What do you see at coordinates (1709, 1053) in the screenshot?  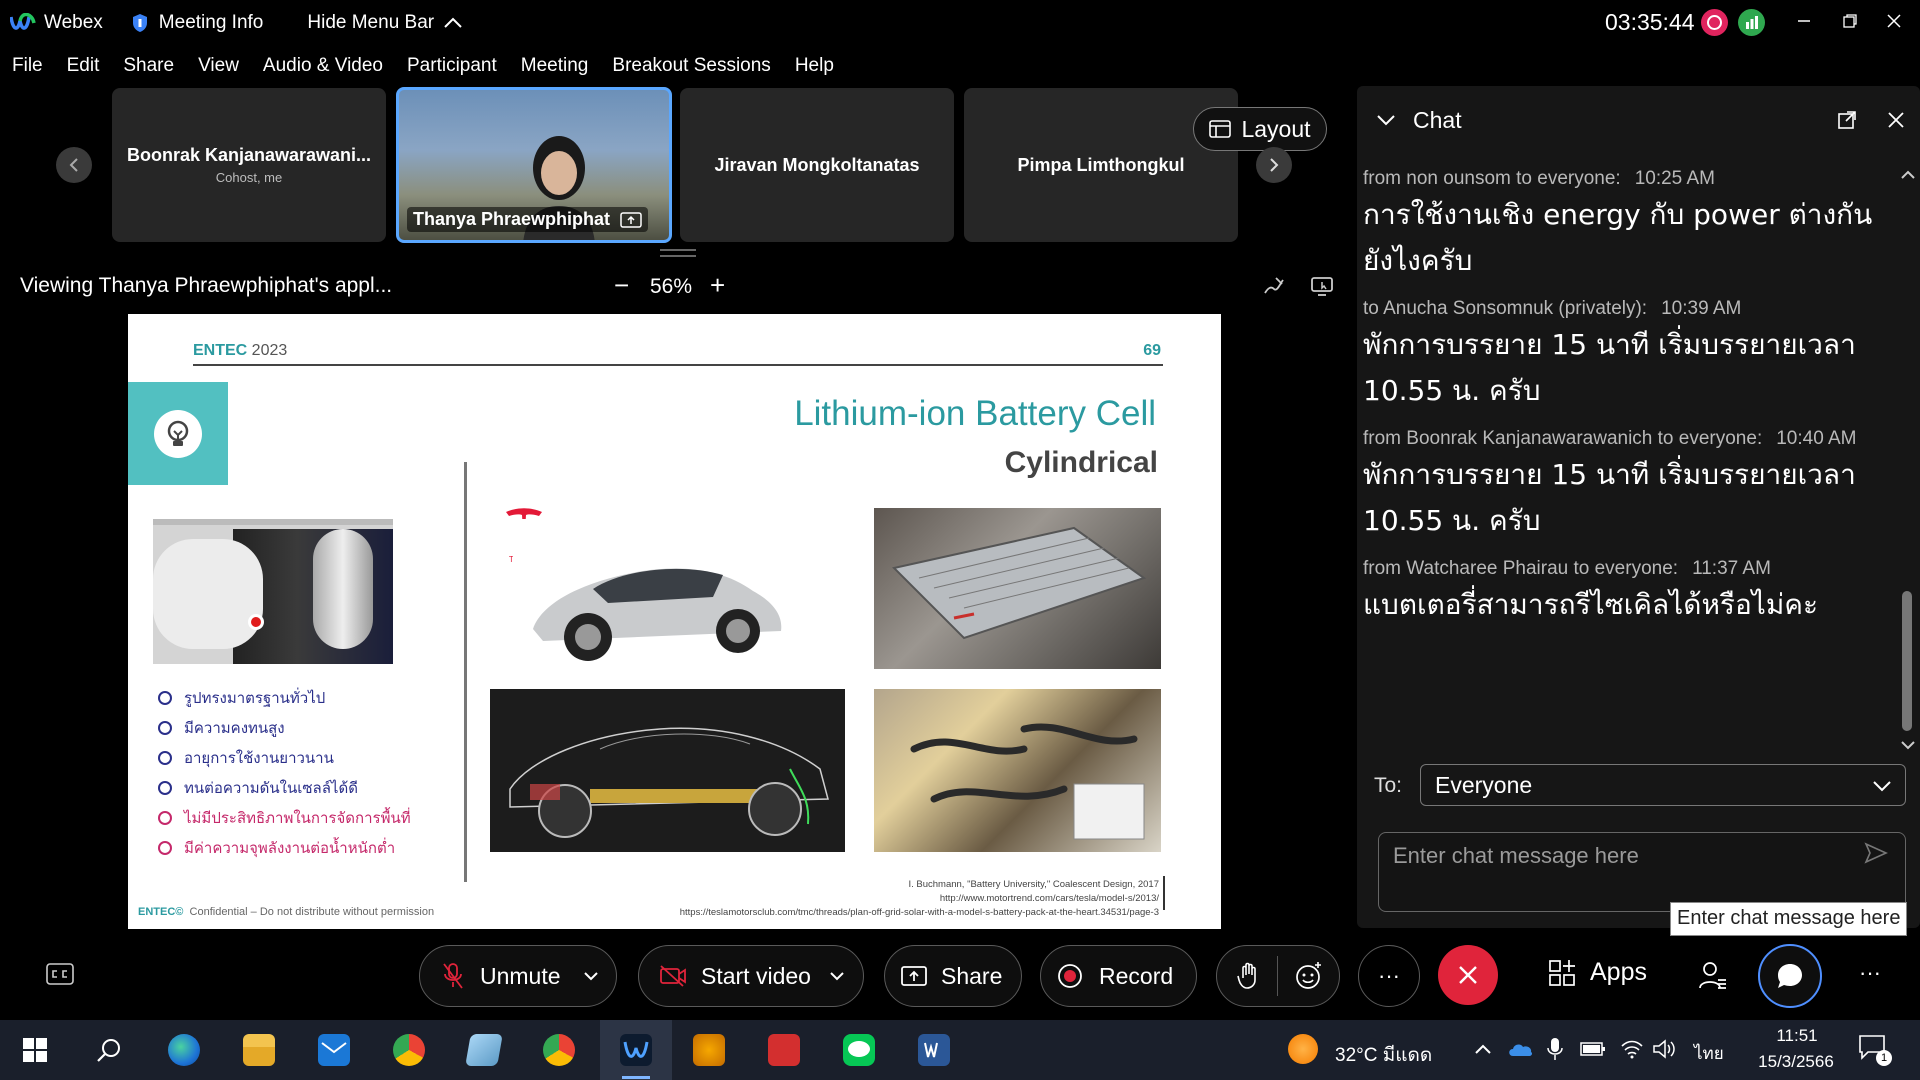 I see `input-language: ไทย` at bounding box center [1709, 1053].